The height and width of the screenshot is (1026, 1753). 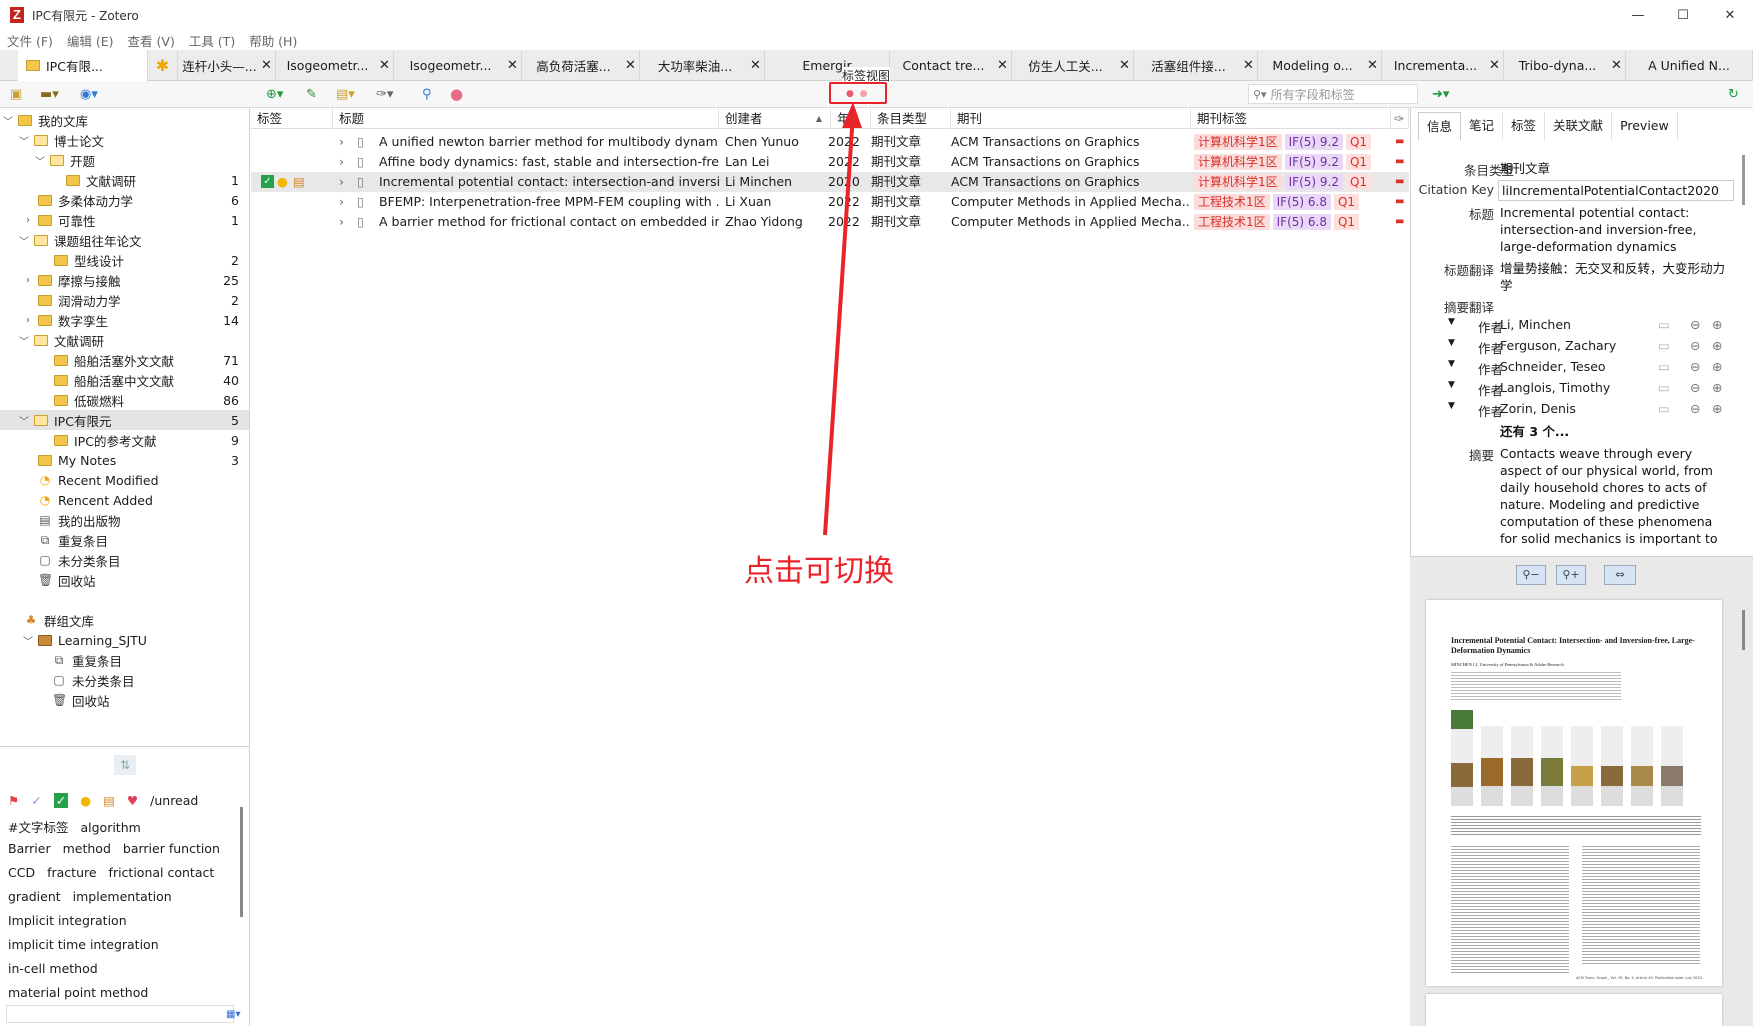 What do you see at coordinates (1579, 126) in the screenshot?
I see `tab-related: 关联文献` at bounding box center [1579, 126].